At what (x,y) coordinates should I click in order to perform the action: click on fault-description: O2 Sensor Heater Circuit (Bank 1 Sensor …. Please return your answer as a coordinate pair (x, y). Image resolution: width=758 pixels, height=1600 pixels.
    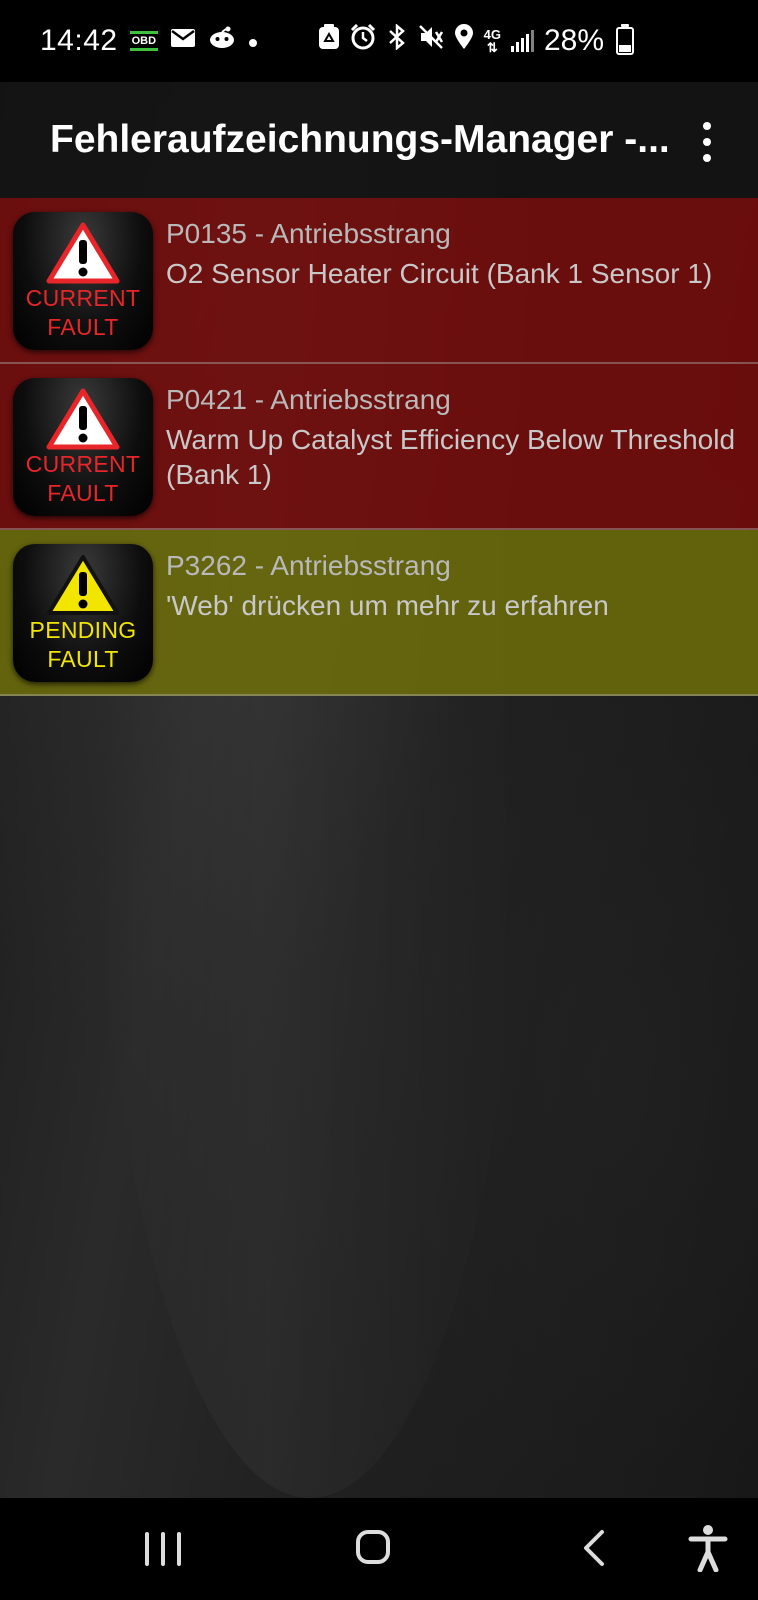
    Looking at the image, I should click on (439, 273).